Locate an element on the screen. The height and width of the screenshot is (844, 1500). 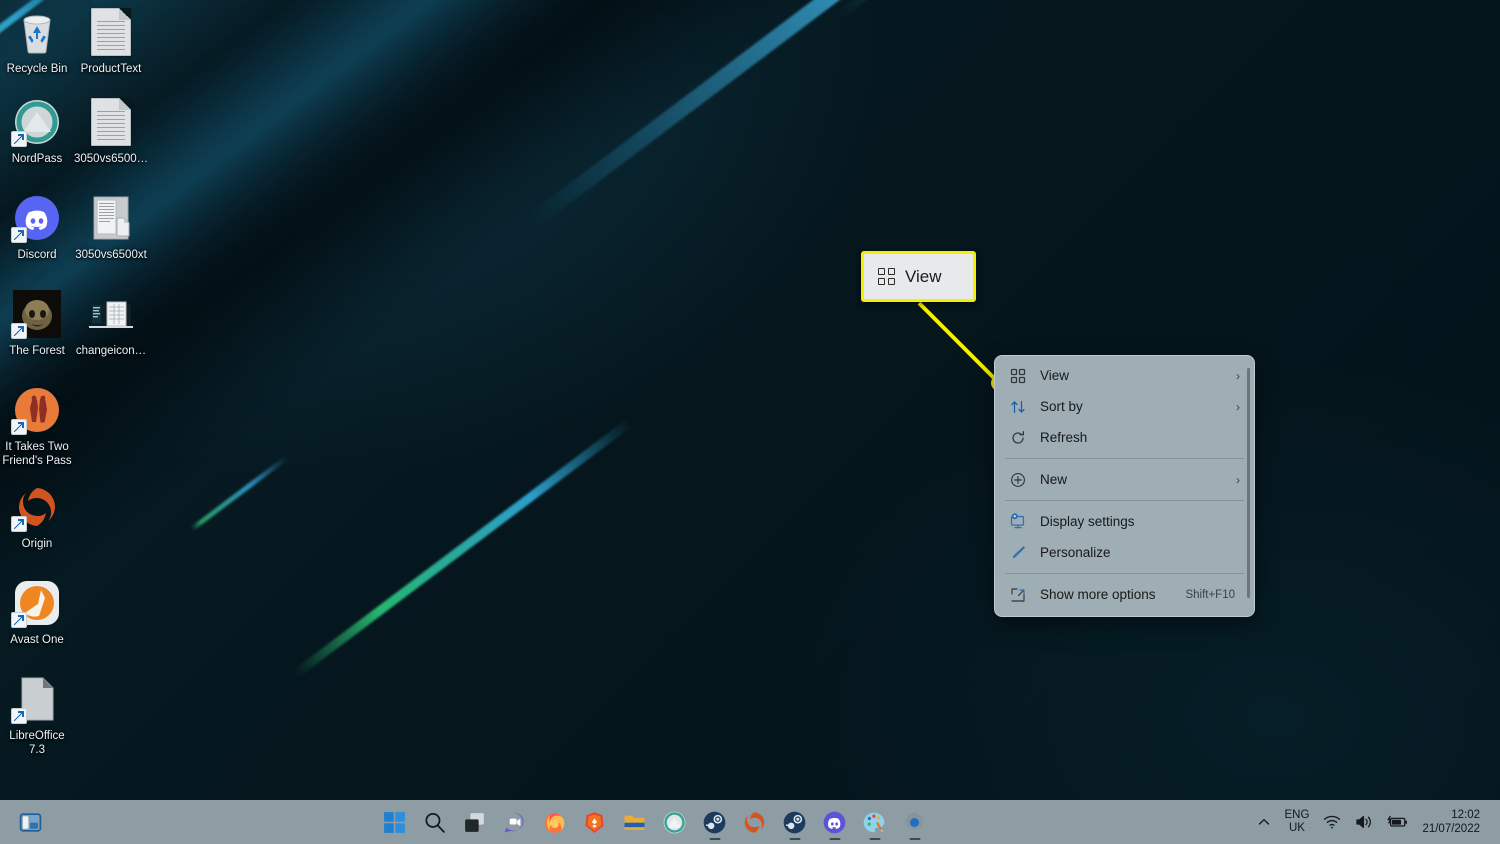
chat-video-icon is located at coordinates (514, 822).